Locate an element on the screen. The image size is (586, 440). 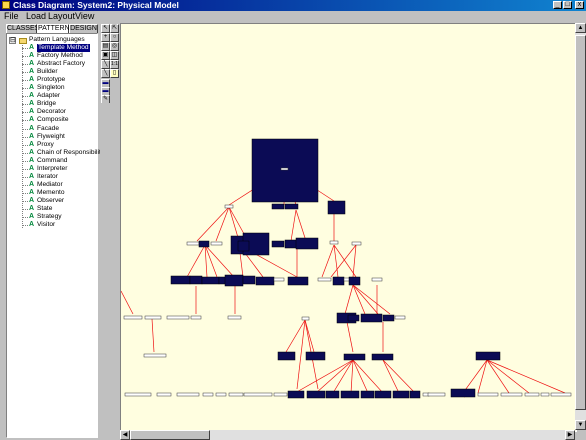
tree-item-label: Command is located at coordinates (52, 160).